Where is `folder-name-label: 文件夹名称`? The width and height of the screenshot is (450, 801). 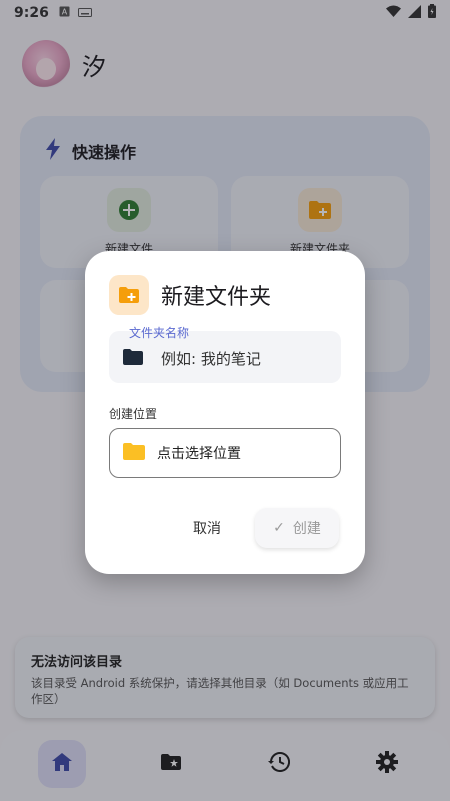
folder-name-label: 文件夹名称 is located at coordinates (159, 333).